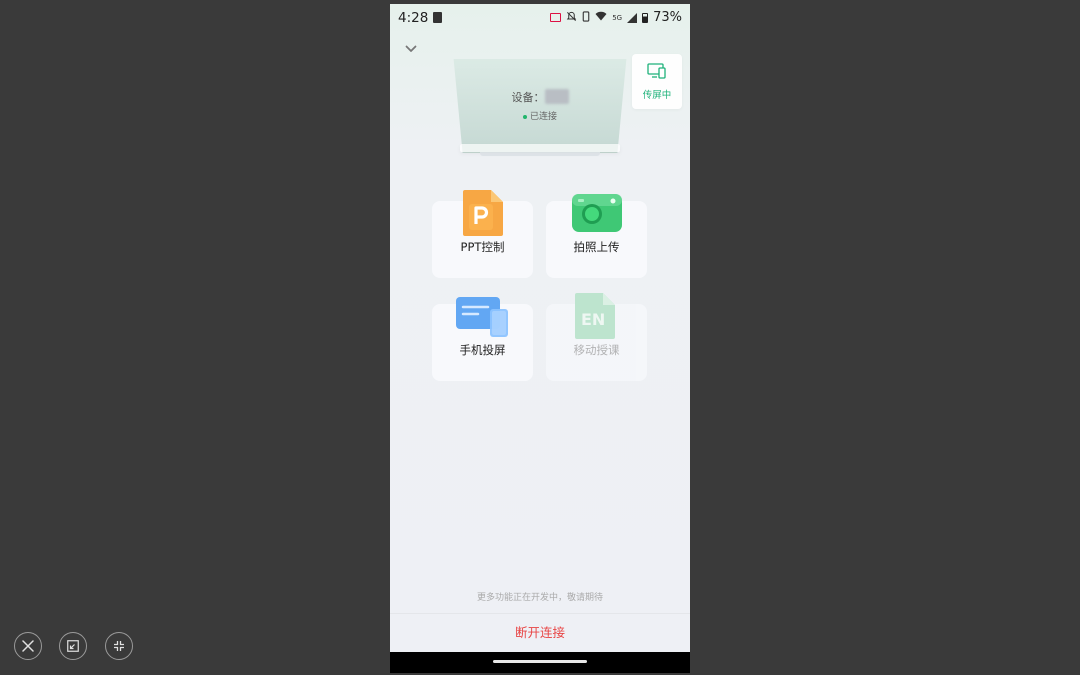 The height and width of the screenshot is (675, 1080). What do you see at coordinates (597, 215) in the screenshot?
I see `camera-icon` at bounding box center [597, 215].